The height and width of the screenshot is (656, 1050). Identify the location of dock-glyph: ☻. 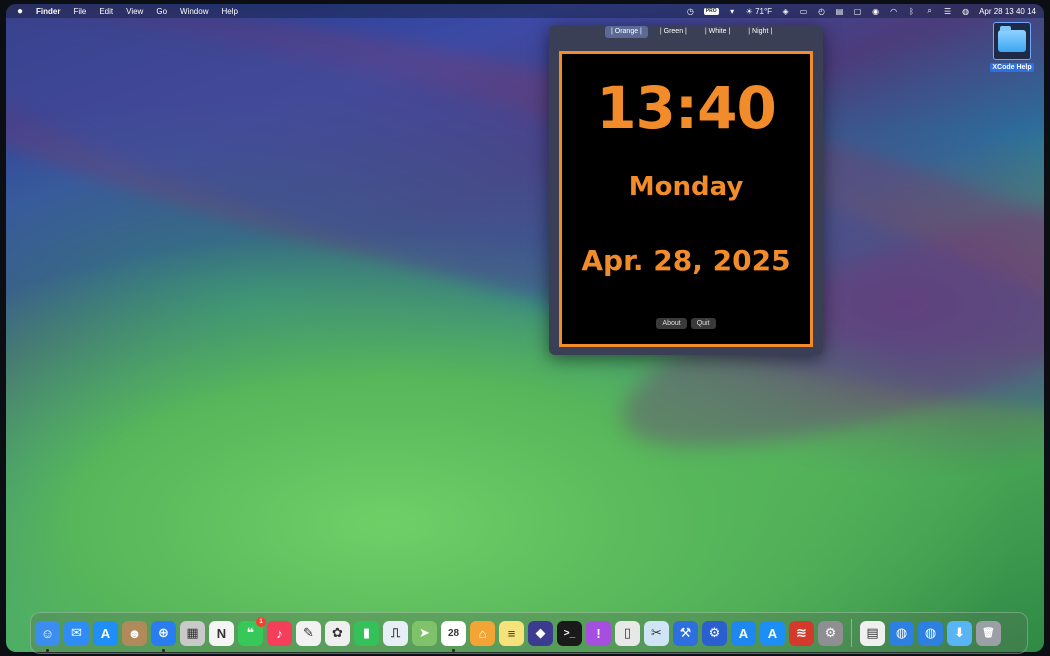
(134, 633).